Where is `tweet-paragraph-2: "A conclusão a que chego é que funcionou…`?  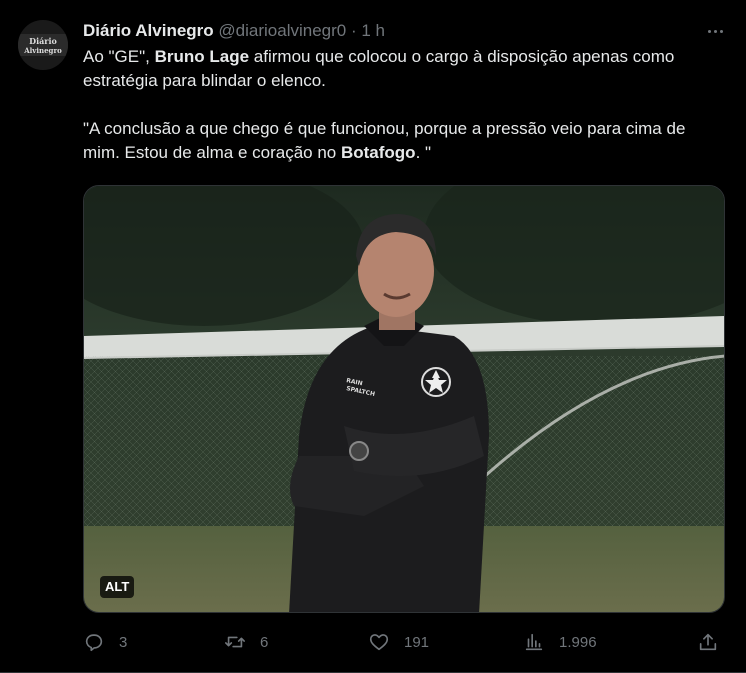 tweet-paragraph-2: "A conclusão a que chego é que funcionou… is located at coordinates (393, 141).